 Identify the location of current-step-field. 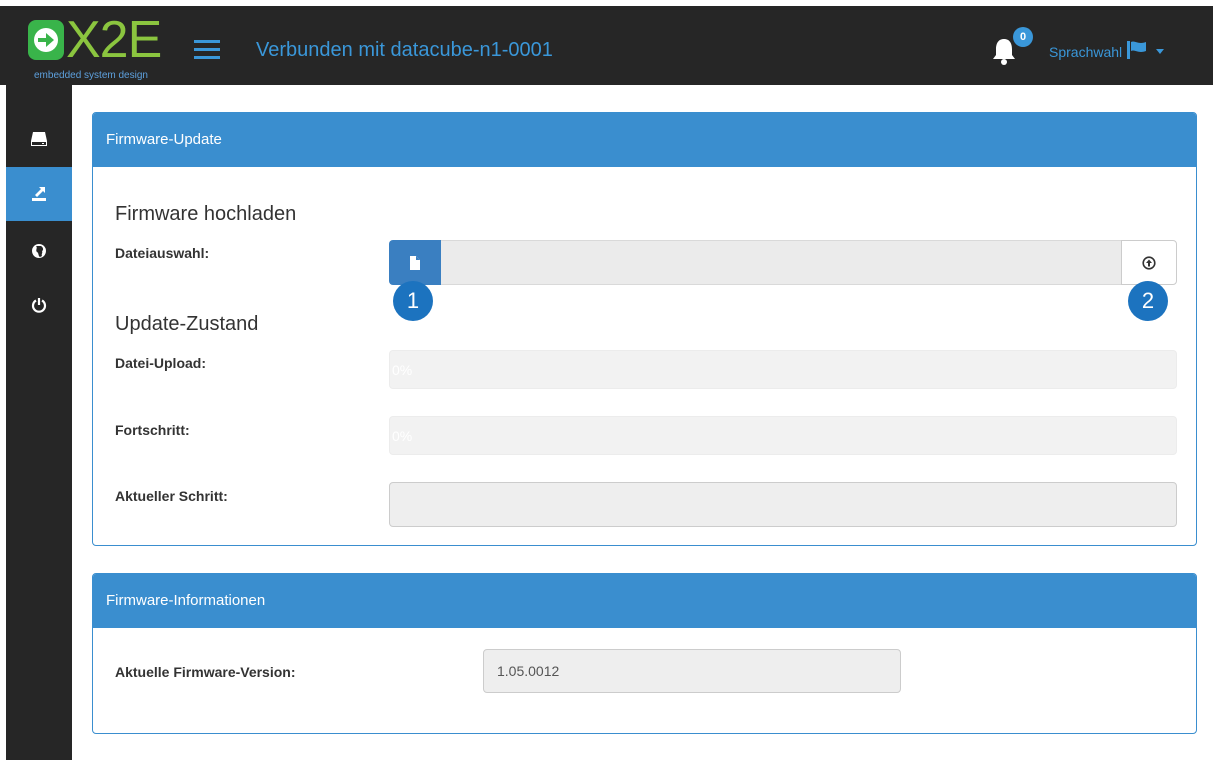
(783, 504).